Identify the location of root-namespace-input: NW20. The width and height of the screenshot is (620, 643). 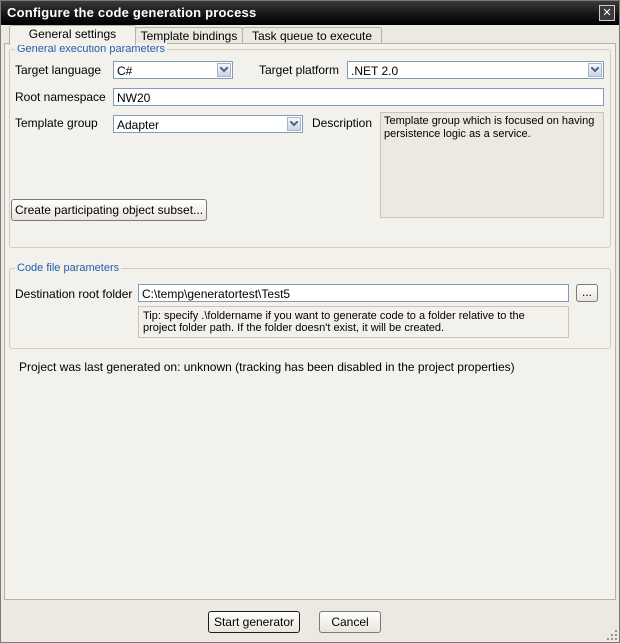
(358, 97).